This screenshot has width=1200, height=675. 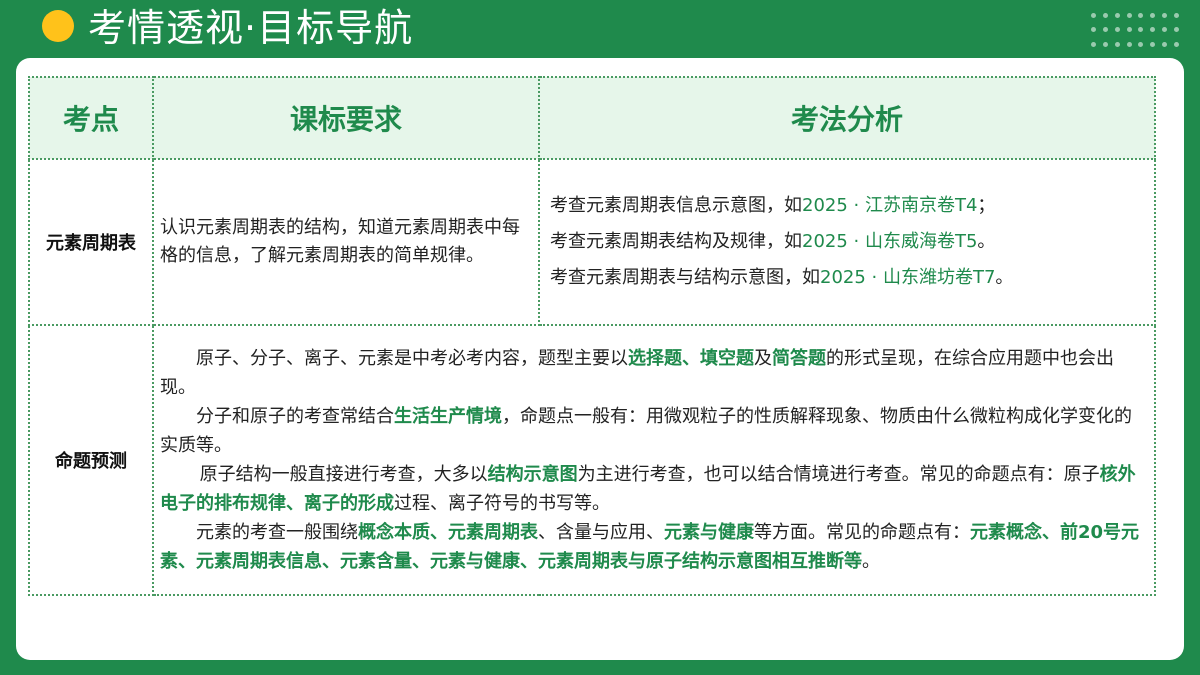 What do you see at coordinates (655, 358) in the screenshot?
I see `keyword: 选择题` at bounding box center [655, 358].